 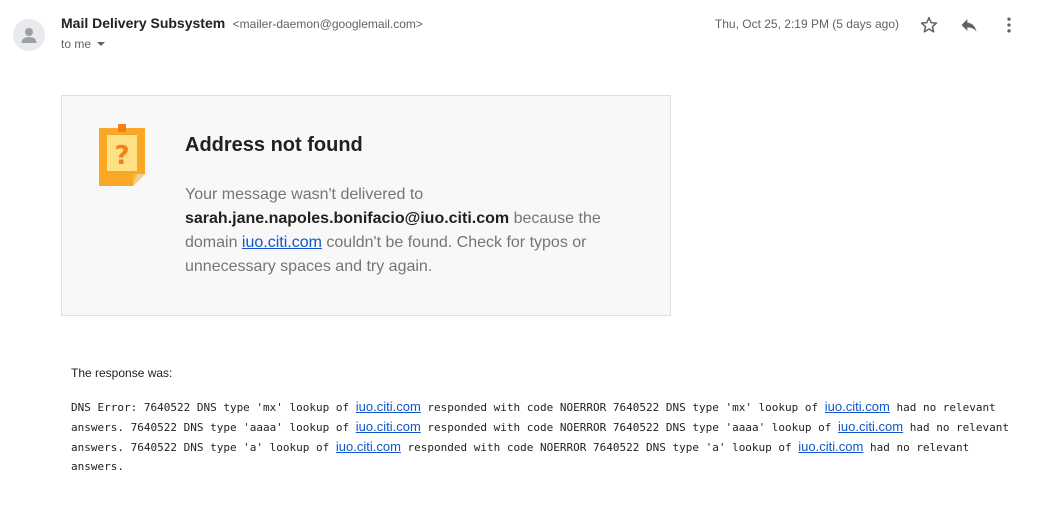 I want to click on more-vert-icon, so click(x=1009, y=25).